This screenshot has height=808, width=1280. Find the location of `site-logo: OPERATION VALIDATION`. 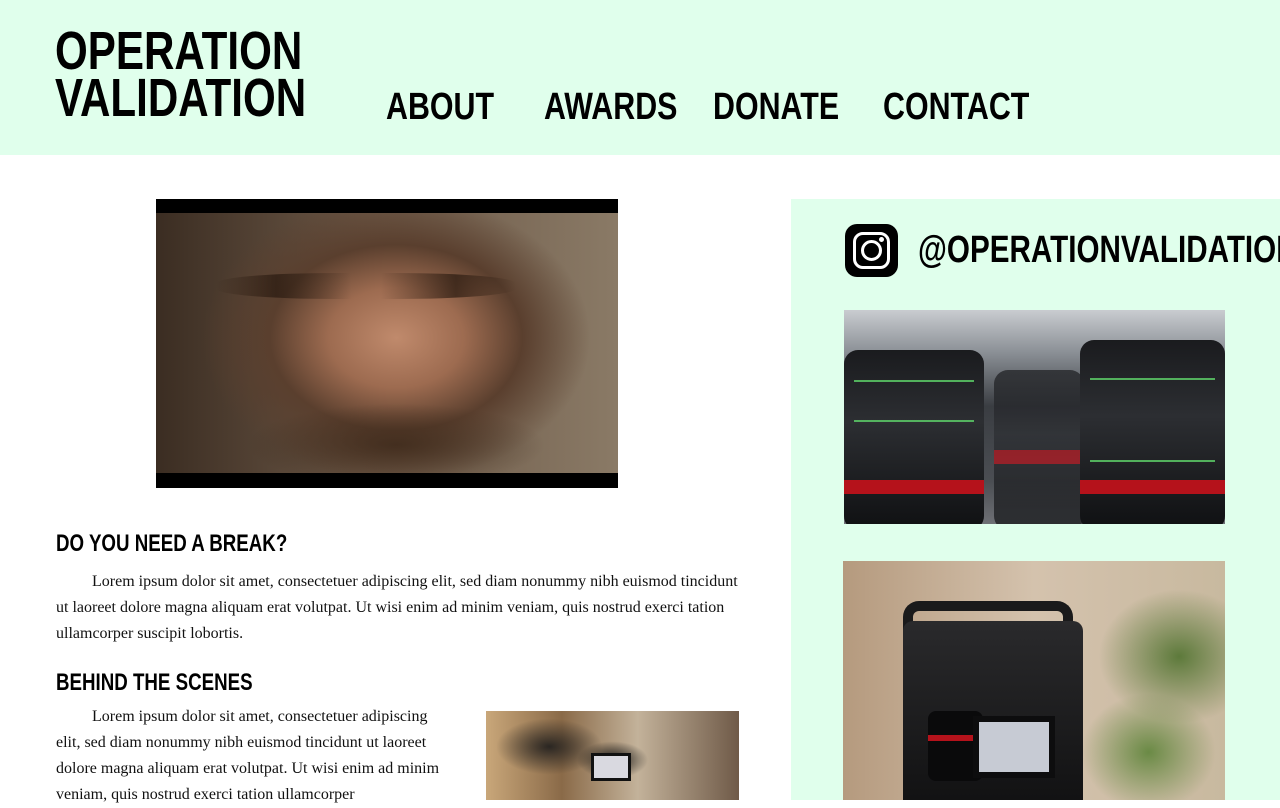

site-logo: OPERATION VALIDATION is located at coordinates (181, 76).